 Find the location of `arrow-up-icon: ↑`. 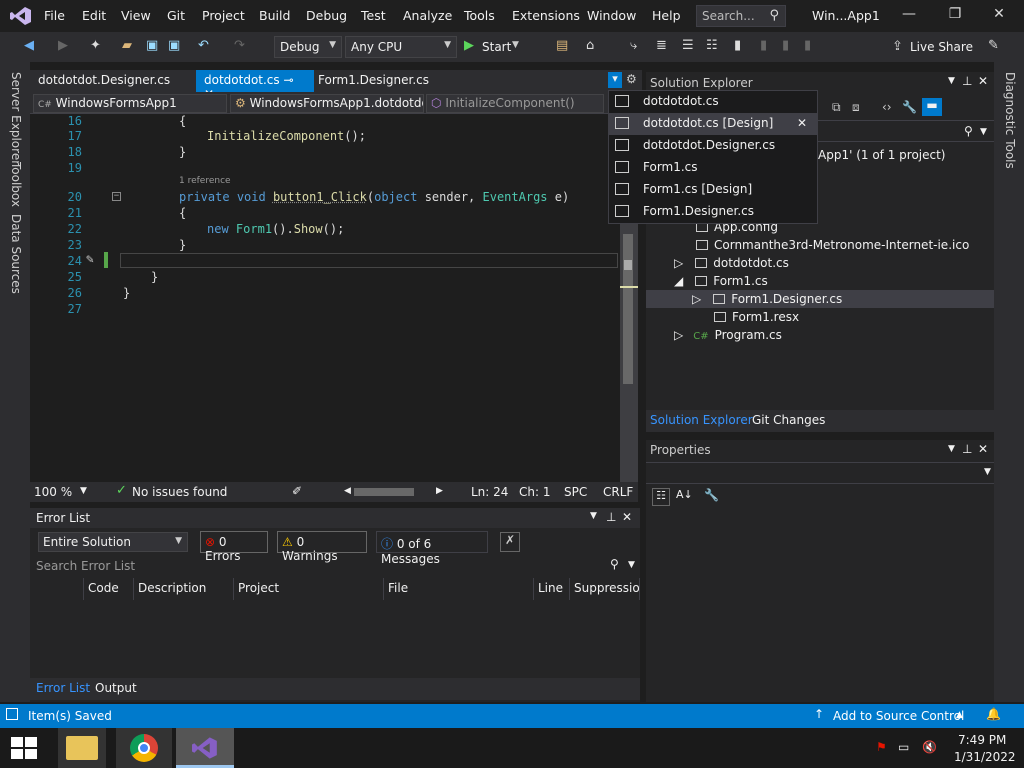

arrow-up-icon: ↑ is located at coordinates (819, 714).